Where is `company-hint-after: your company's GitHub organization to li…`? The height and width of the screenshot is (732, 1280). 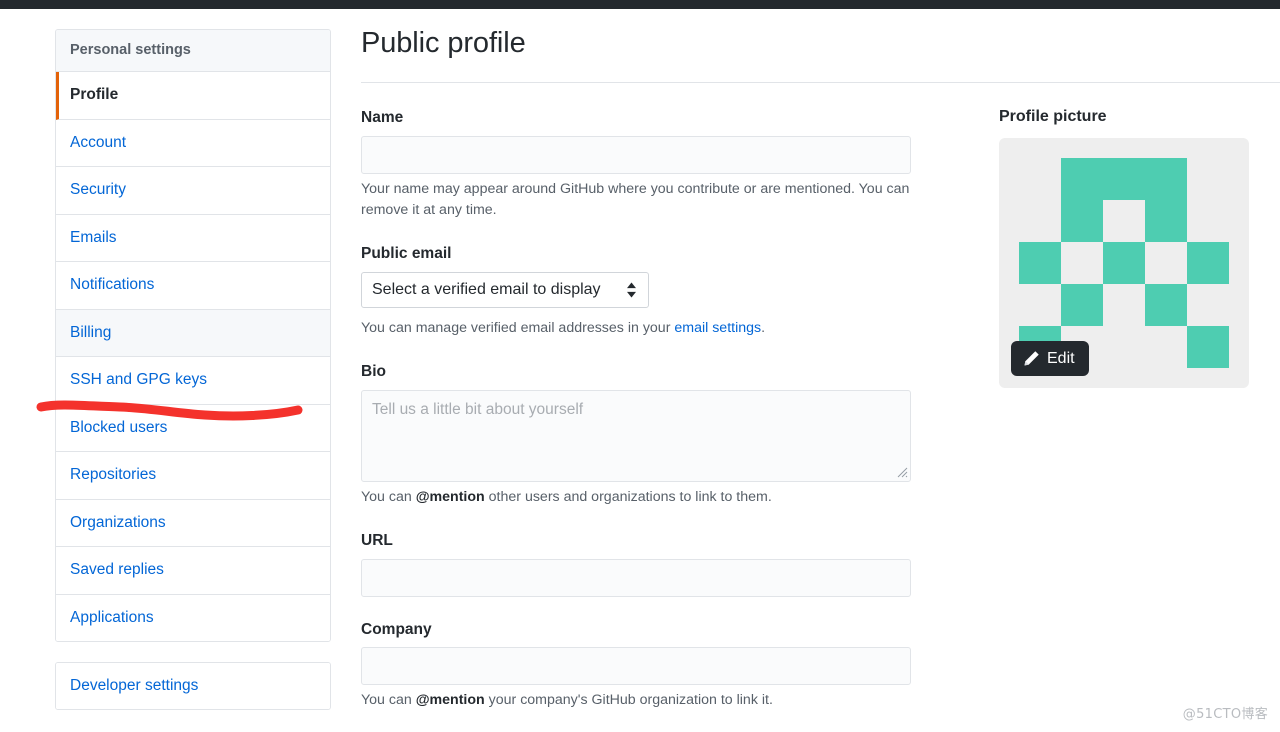 company-hint-after: your company's GitHub organization to li… is located at coordinates (628, 700).